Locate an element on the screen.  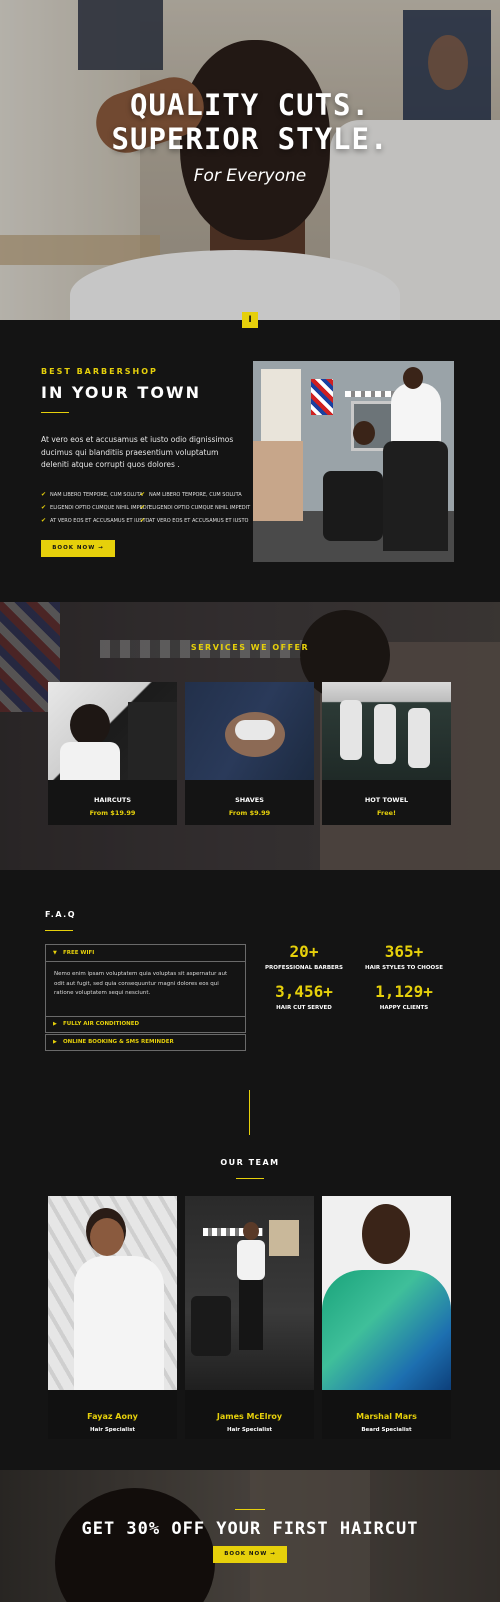
service-card-shaves: SHAVES From $9.99 is located at coordinates (249, 753).